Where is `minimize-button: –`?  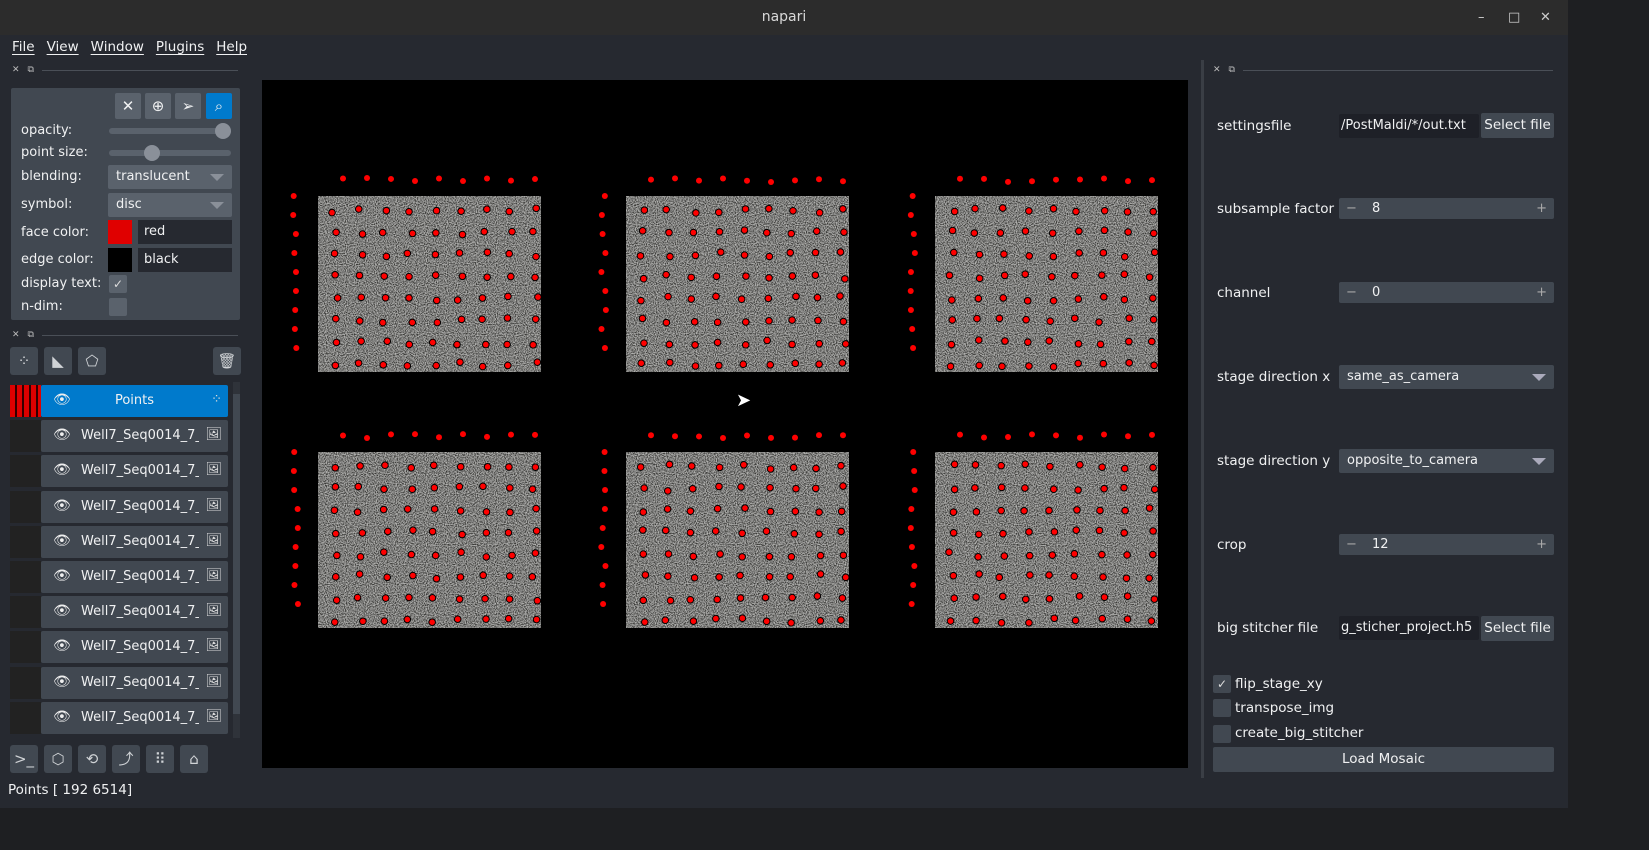 minimize-button: – is located at coordinates (1481, 17).